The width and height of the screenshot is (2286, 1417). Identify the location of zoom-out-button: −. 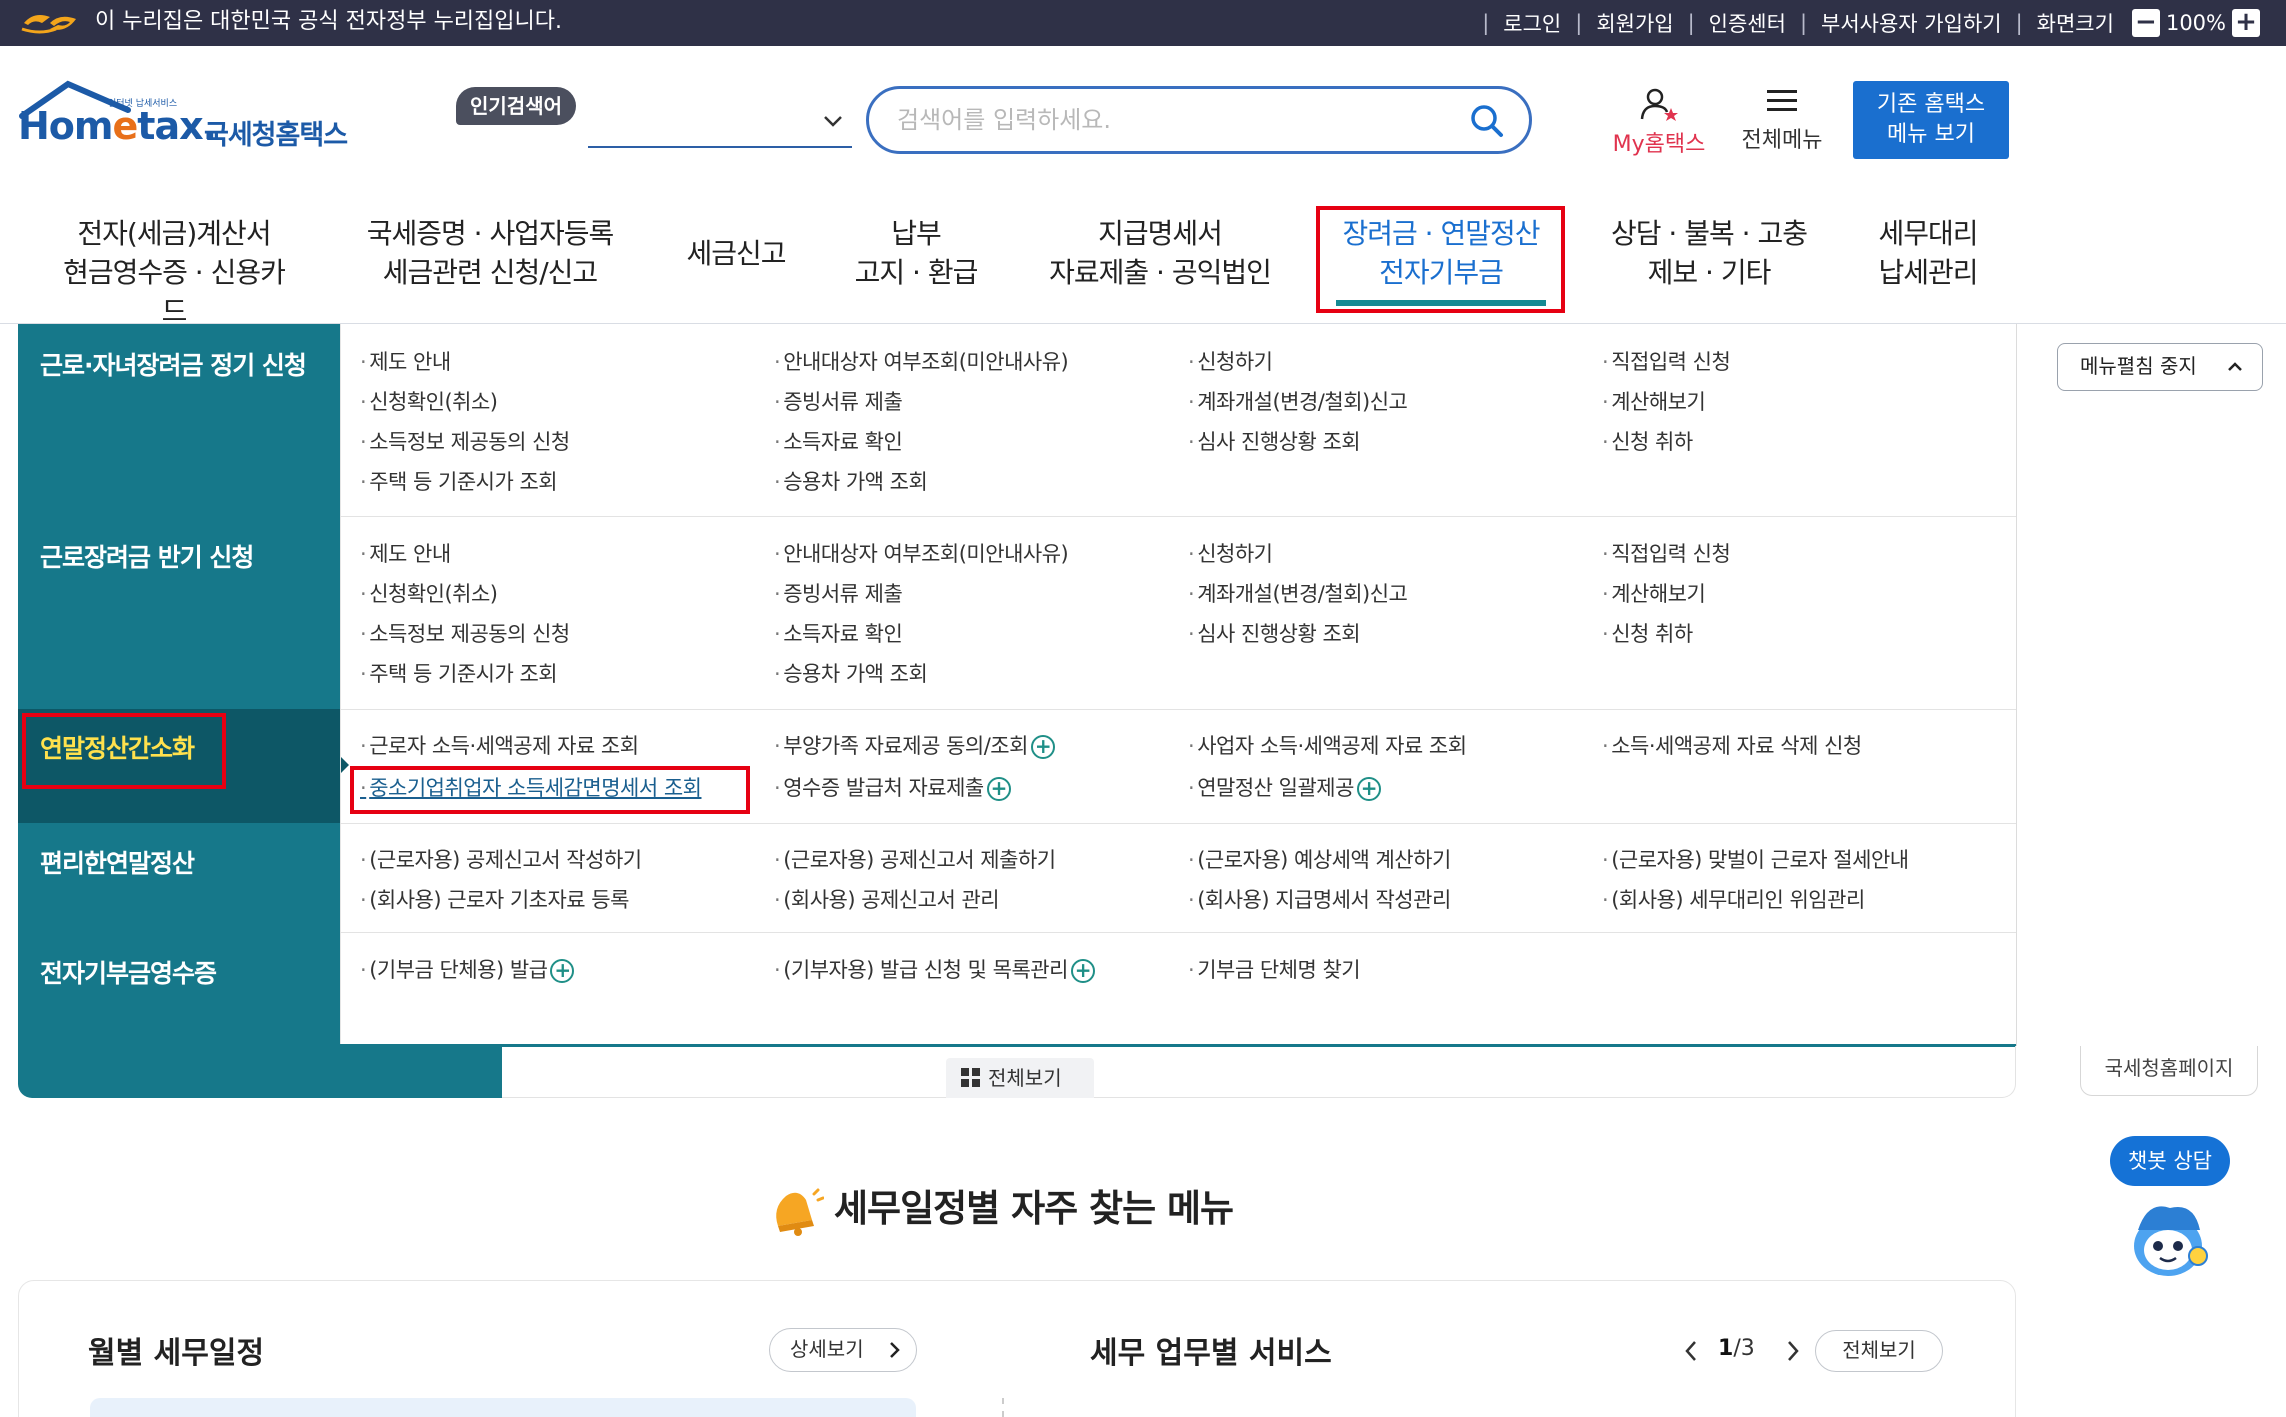
(2145, 23).